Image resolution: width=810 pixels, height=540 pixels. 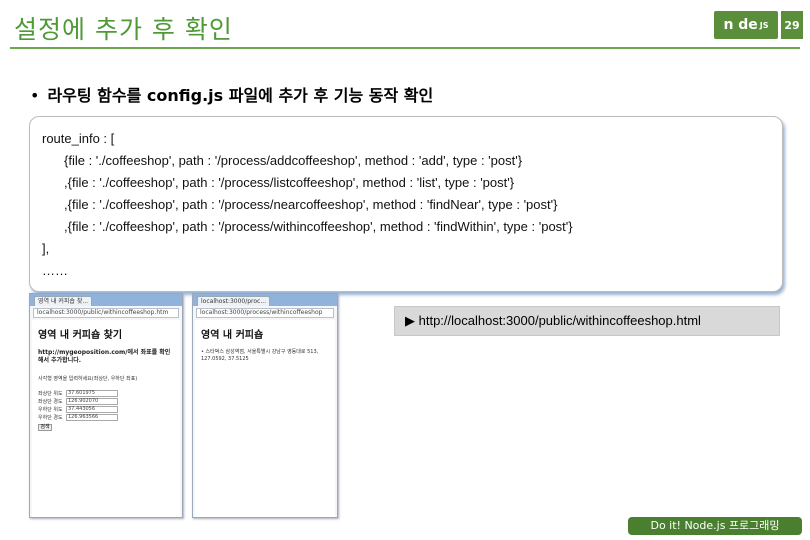 I want to click on form-row: 우하단 위도 37.443056, so click(x=106, y=409).